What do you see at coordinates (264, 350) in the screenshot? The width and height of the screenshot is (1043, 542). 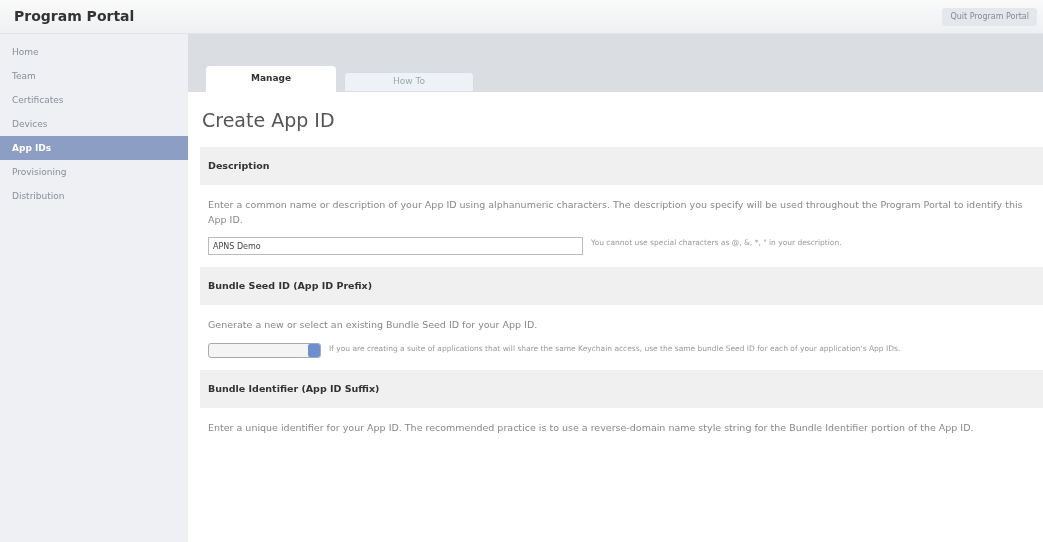 I see `dropdown` at bounding box center [264, 350].